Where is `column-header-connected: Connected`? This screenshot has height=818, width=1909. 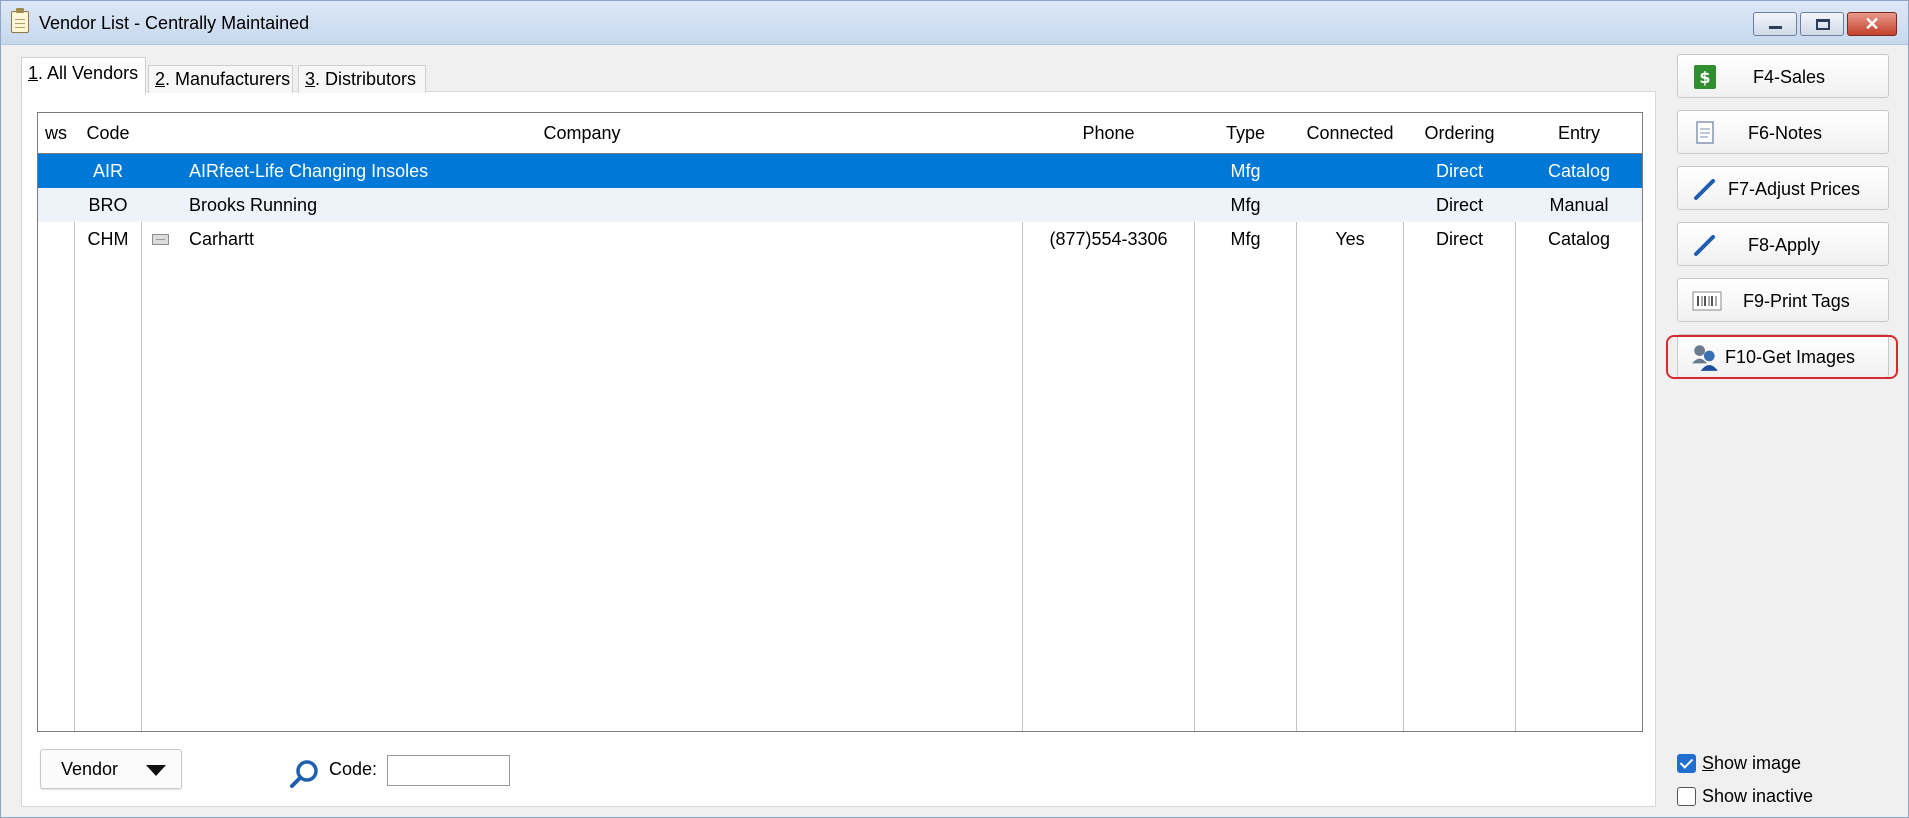 column-header-connected: Connected is located at coordinates (1350, 133).